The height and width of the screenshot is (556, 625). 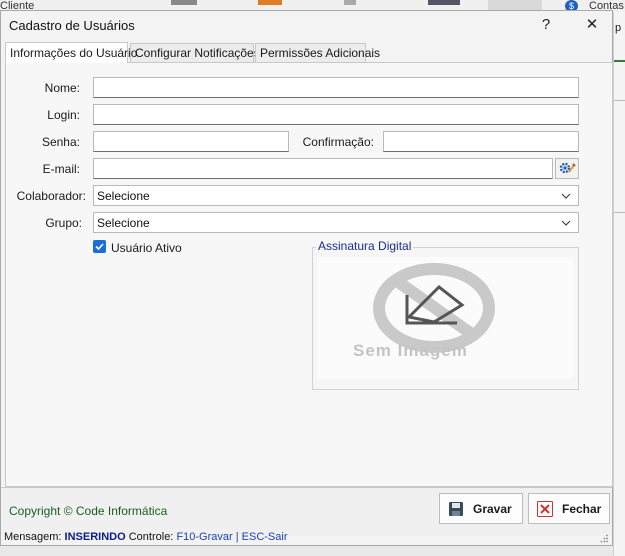 I want to click on grupo-label: Grupo:, so click(x=63, y=223).